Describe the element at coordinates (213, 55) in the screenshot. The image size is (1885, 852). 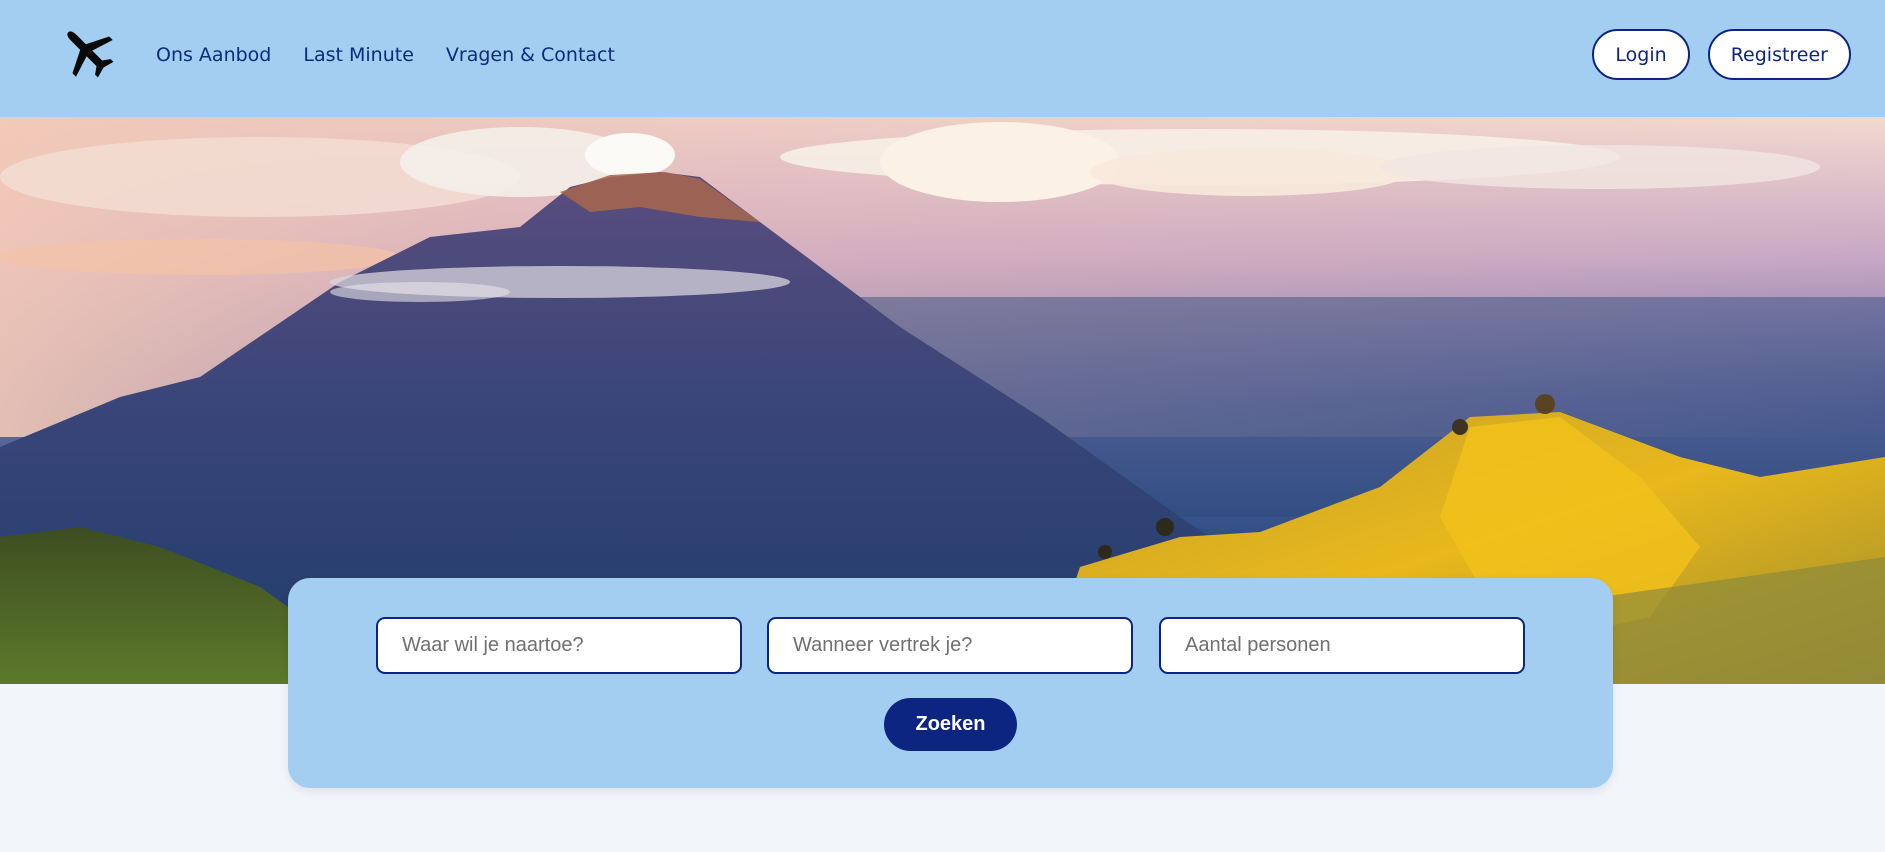
I see `nav-link-ons-aanbod: Ons Aanbod` at that location.